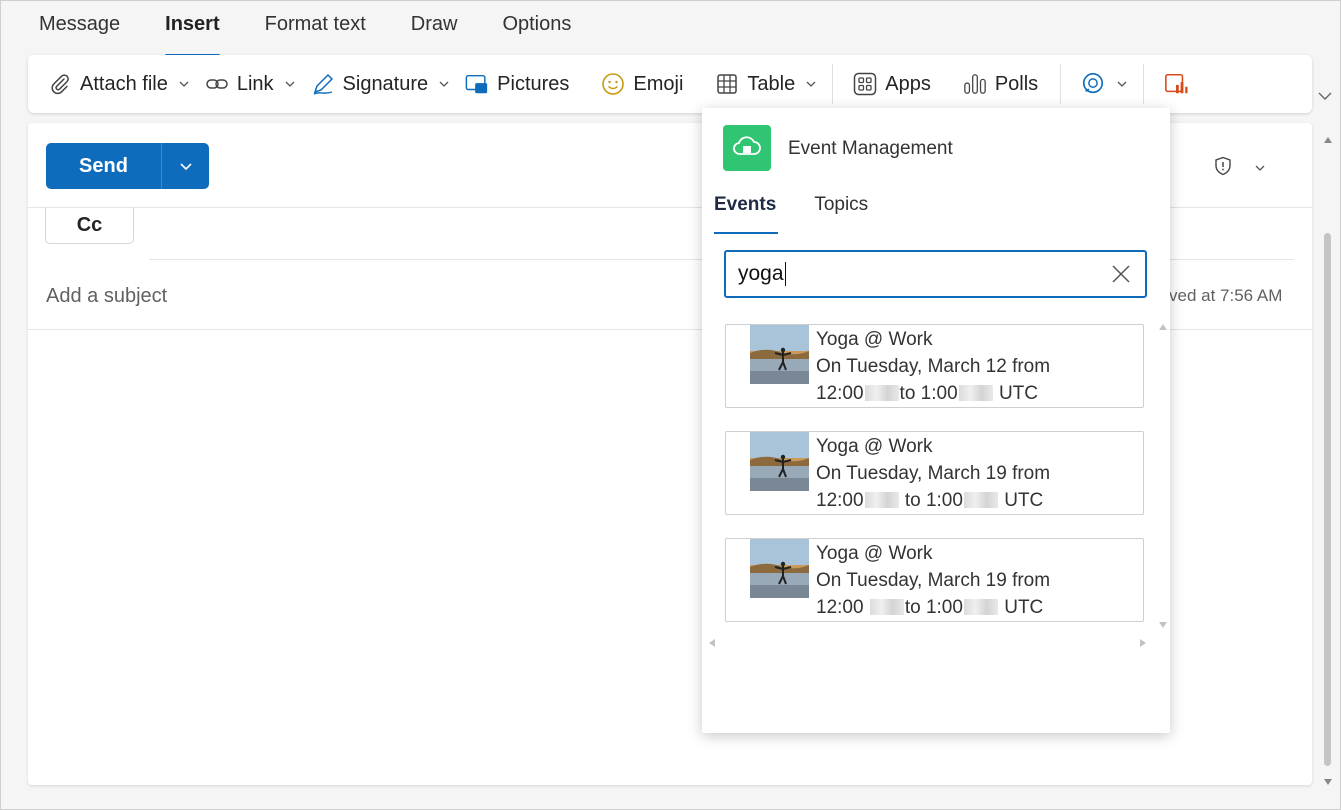 The width and height of the screenshot is (1341, 810). What do you see at coordinates (771, 83) in the screenshot?
I see `table-label: Table` at bounding box center [771, 83].